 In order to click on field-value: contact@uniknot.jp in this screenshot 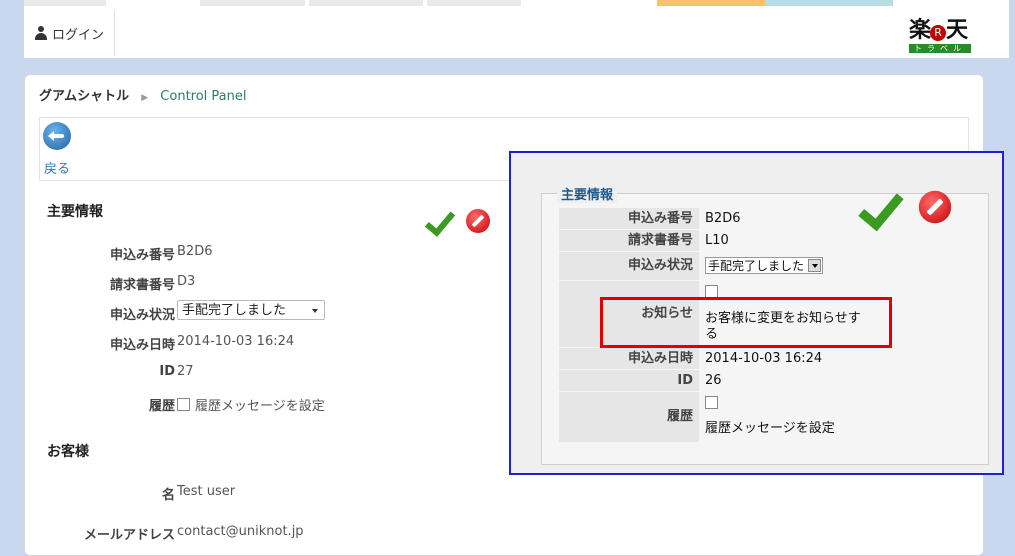, I will do `click(240, 531)`.